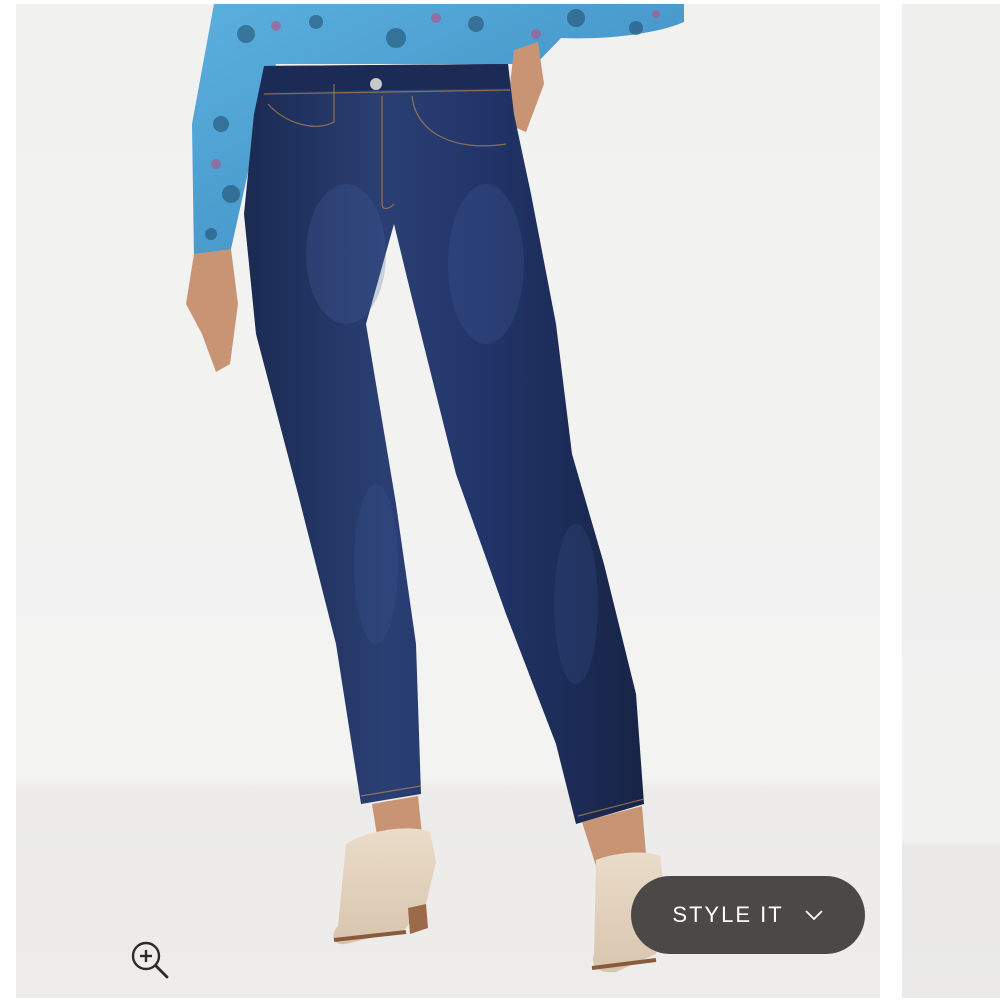  I want to click on chevron-down-icon, so click(814, 915).